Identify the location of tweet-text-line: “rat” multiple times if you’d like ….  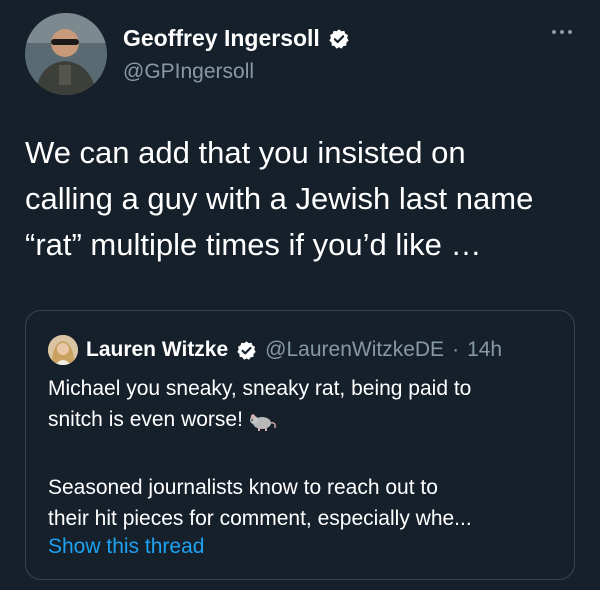
(253, 244).